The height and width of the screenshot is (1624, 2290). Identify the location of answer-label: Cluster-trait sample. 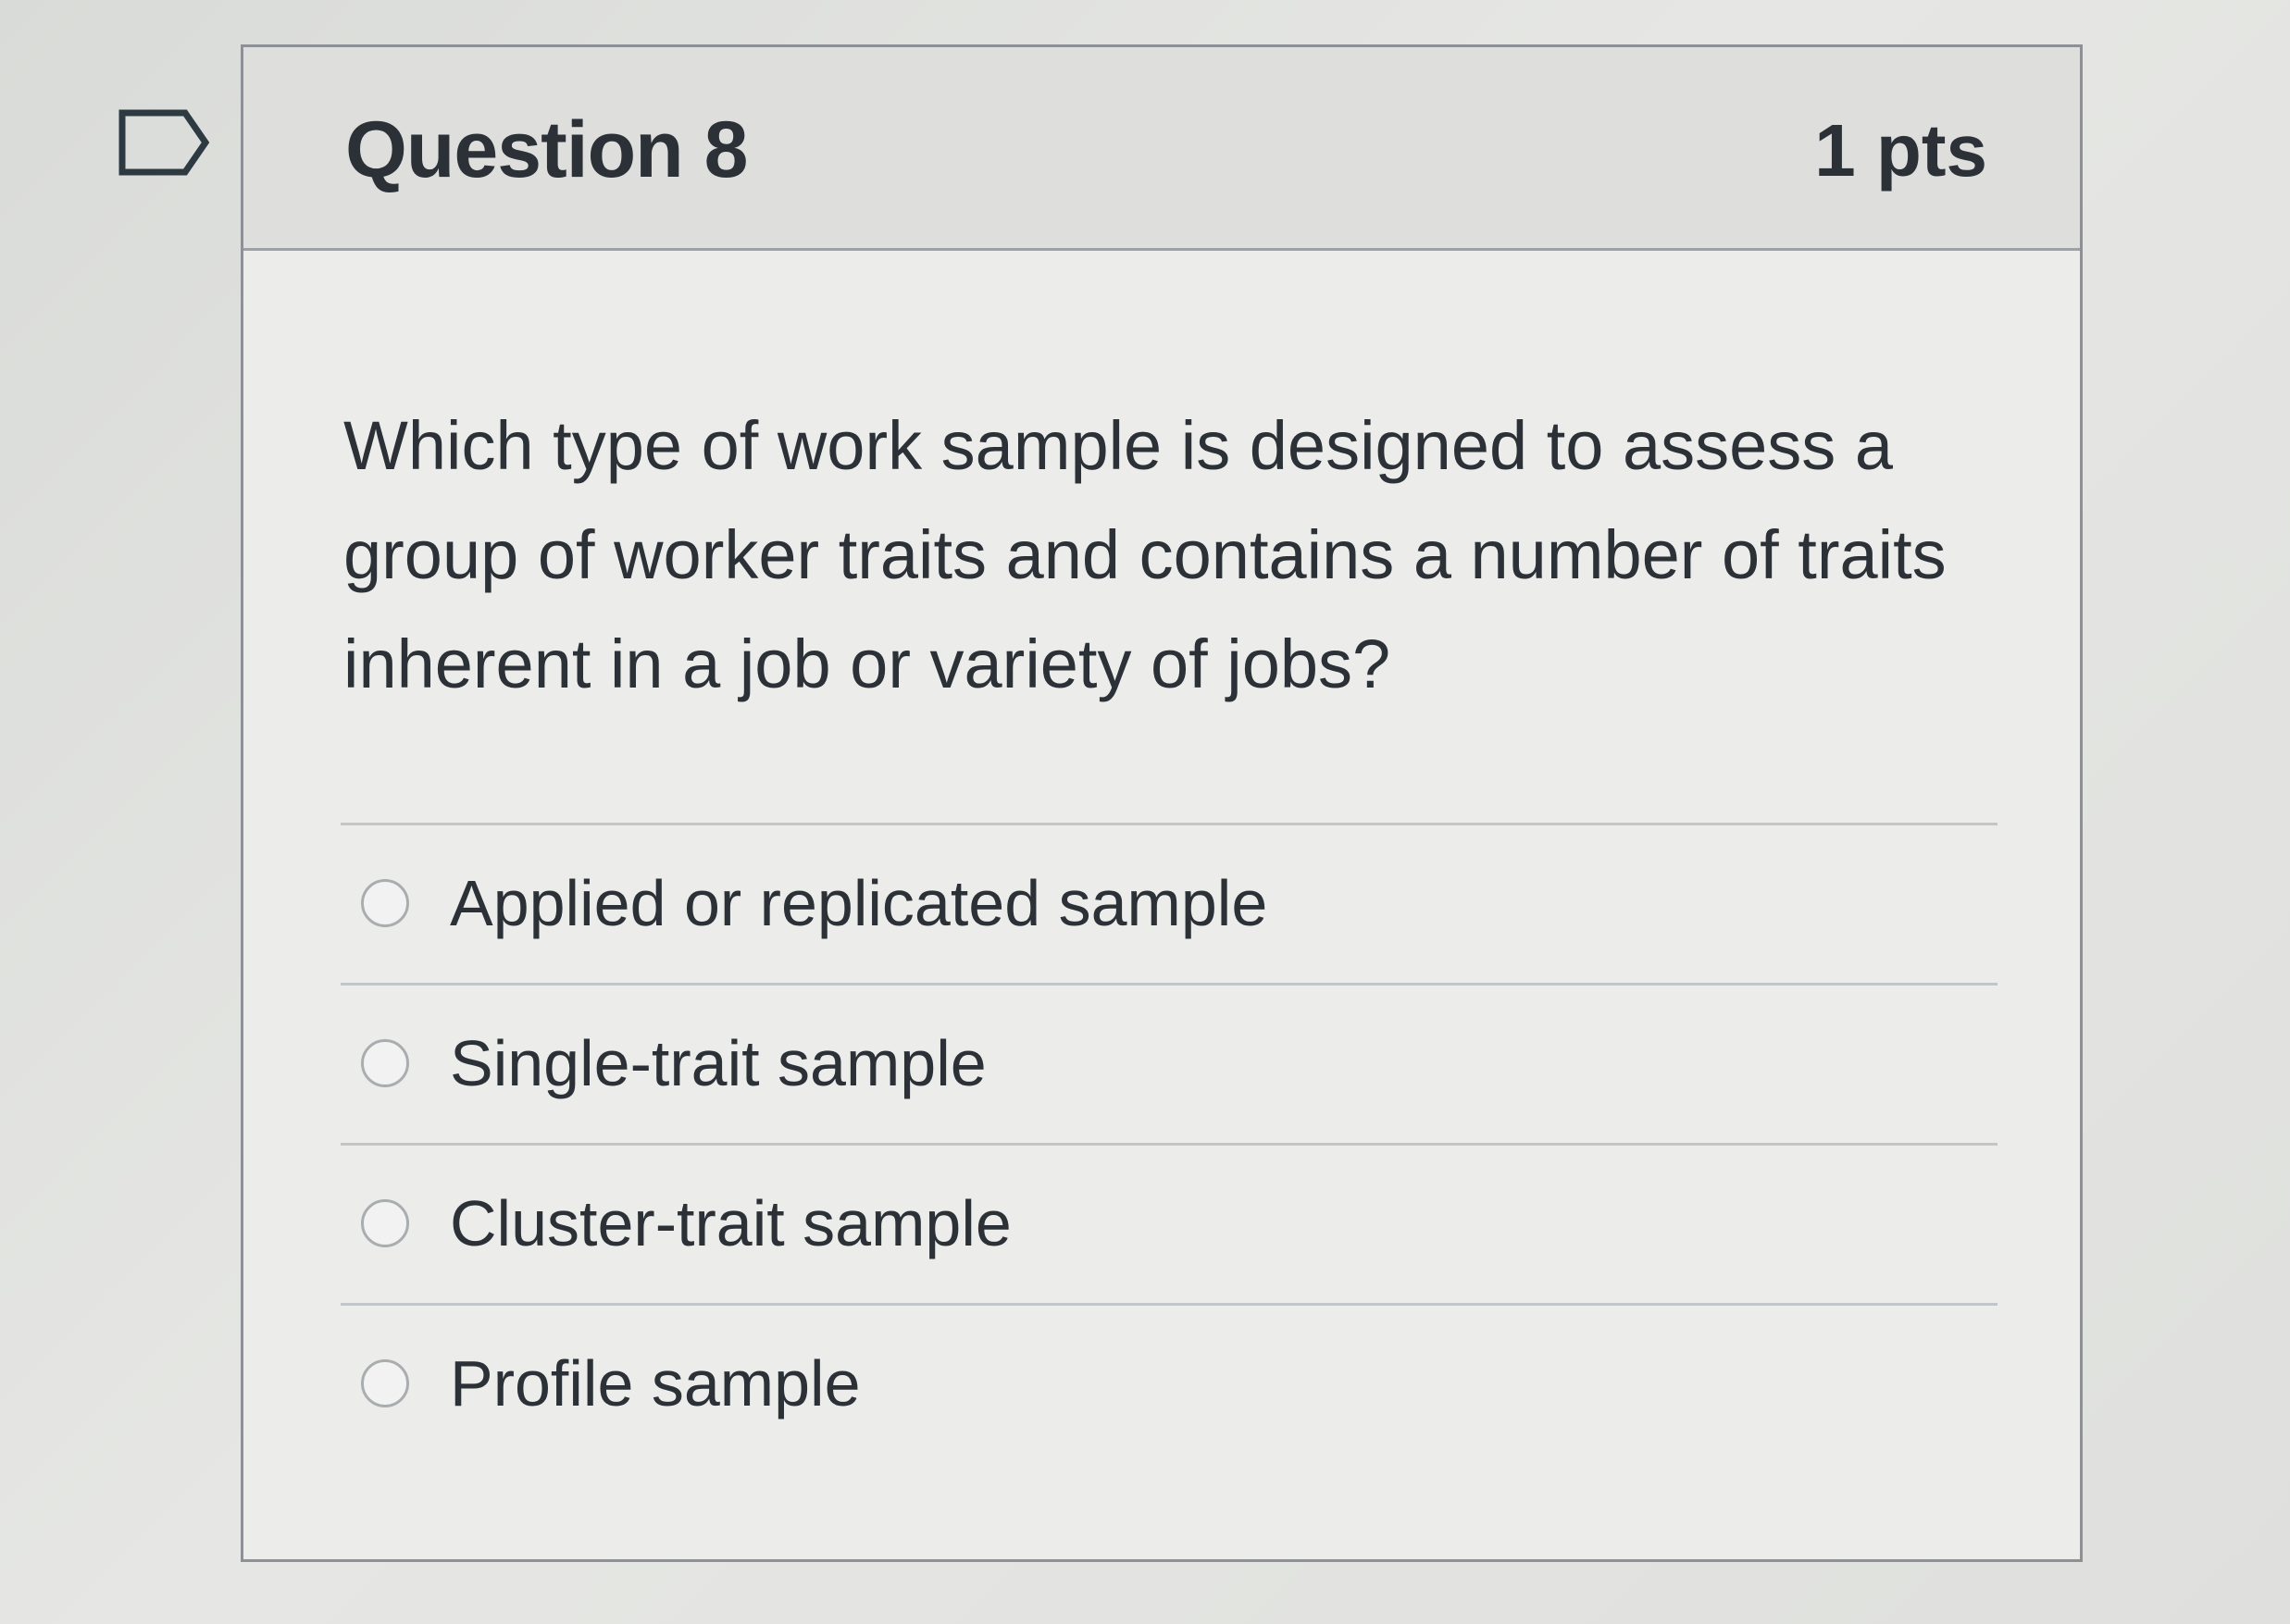
(731, 1223).